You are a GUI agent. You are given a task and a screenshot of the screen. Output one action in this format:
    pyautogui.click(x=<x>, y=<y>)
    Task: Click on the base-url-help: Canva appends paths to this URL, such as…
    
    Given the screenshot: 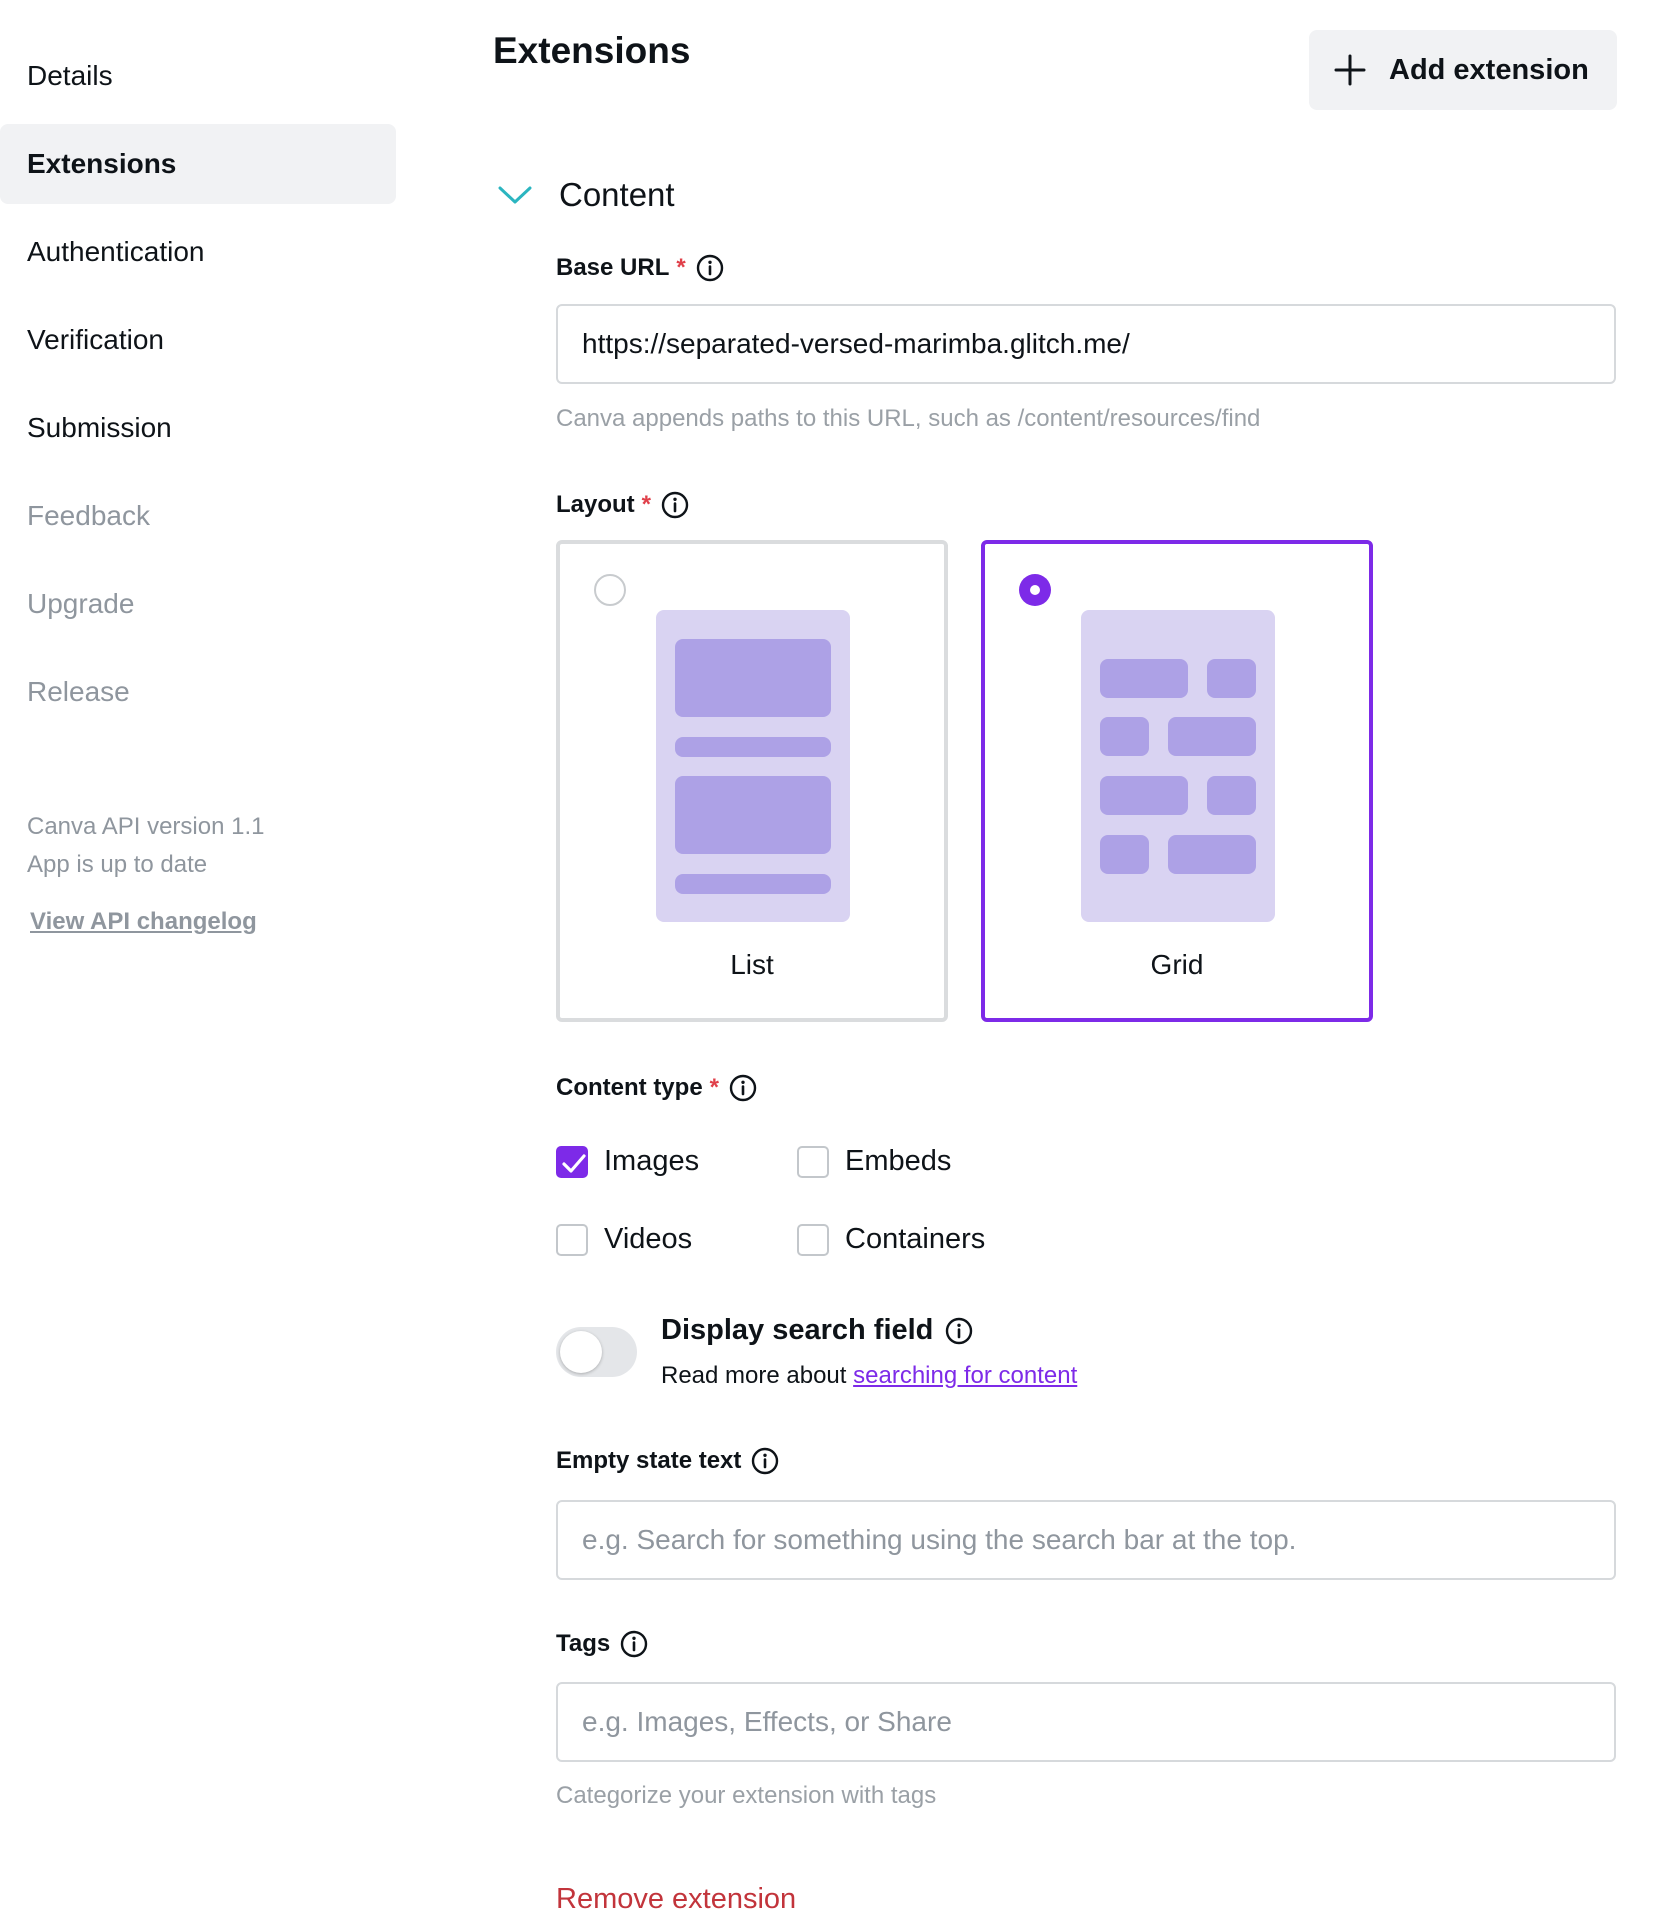 What is the action you would take?
    pyautogui.click(x=908, y=418)
    